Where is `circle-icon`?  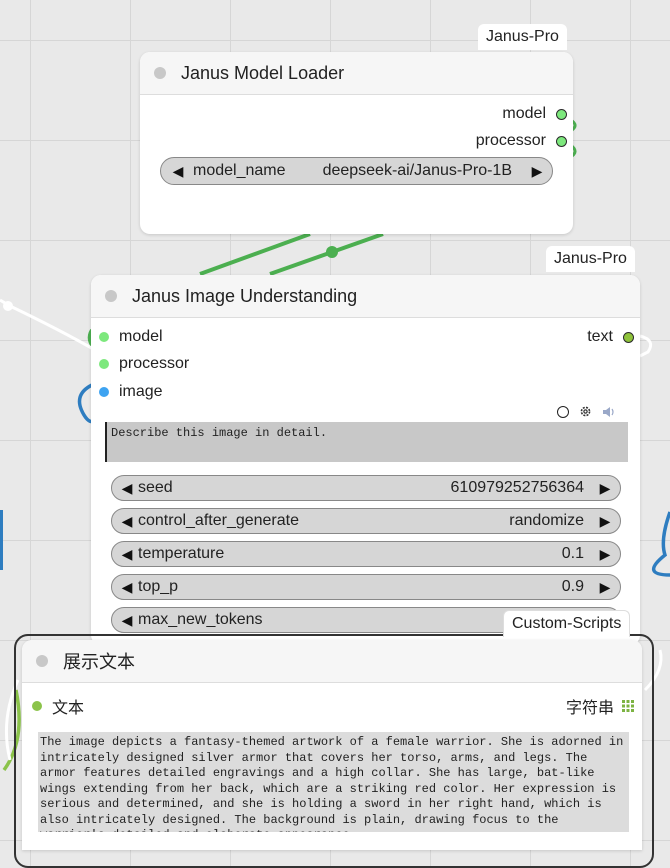 circle-icon is located at coordinates (563, 411).